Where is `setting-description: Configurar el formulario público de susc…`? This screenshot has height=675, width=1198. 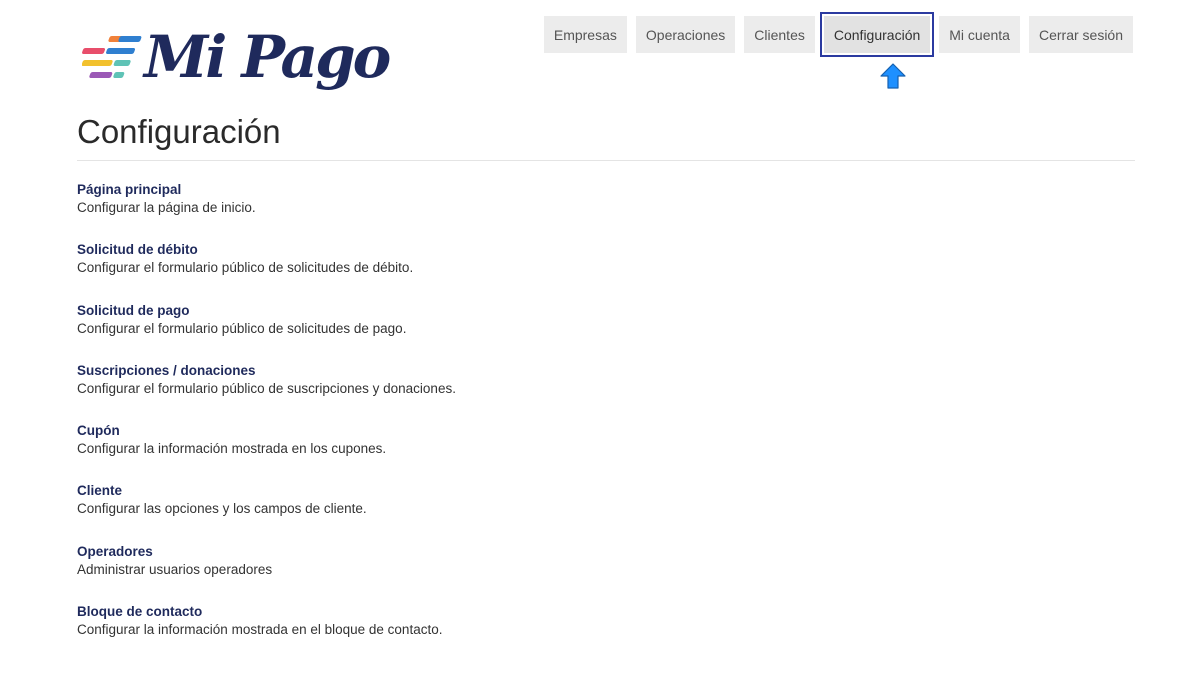 setting-description: Configurar el formulario público de susc… is located at coordinates (266, 388).